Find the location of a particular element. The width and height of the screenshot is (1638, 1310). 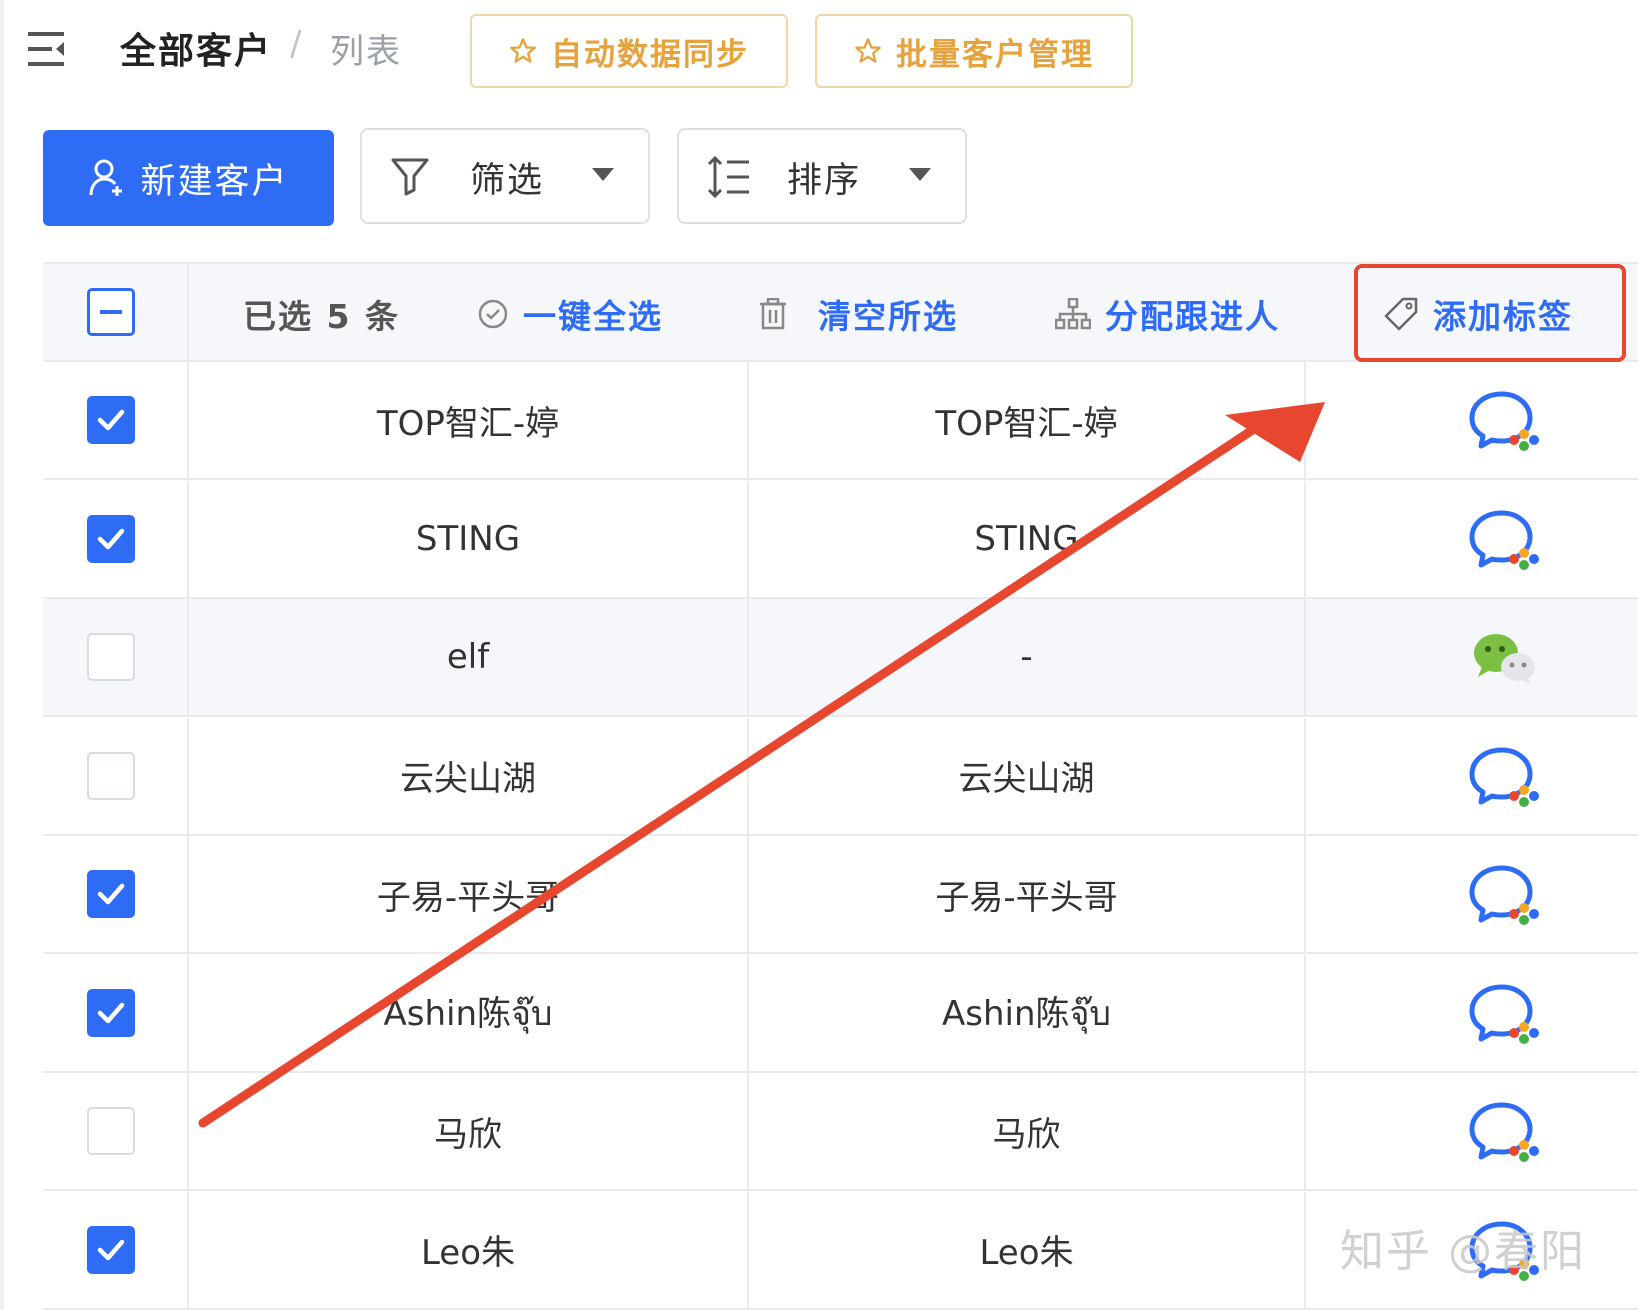

new-customer-button: 新建客户 is located at coordinates (188, 178).